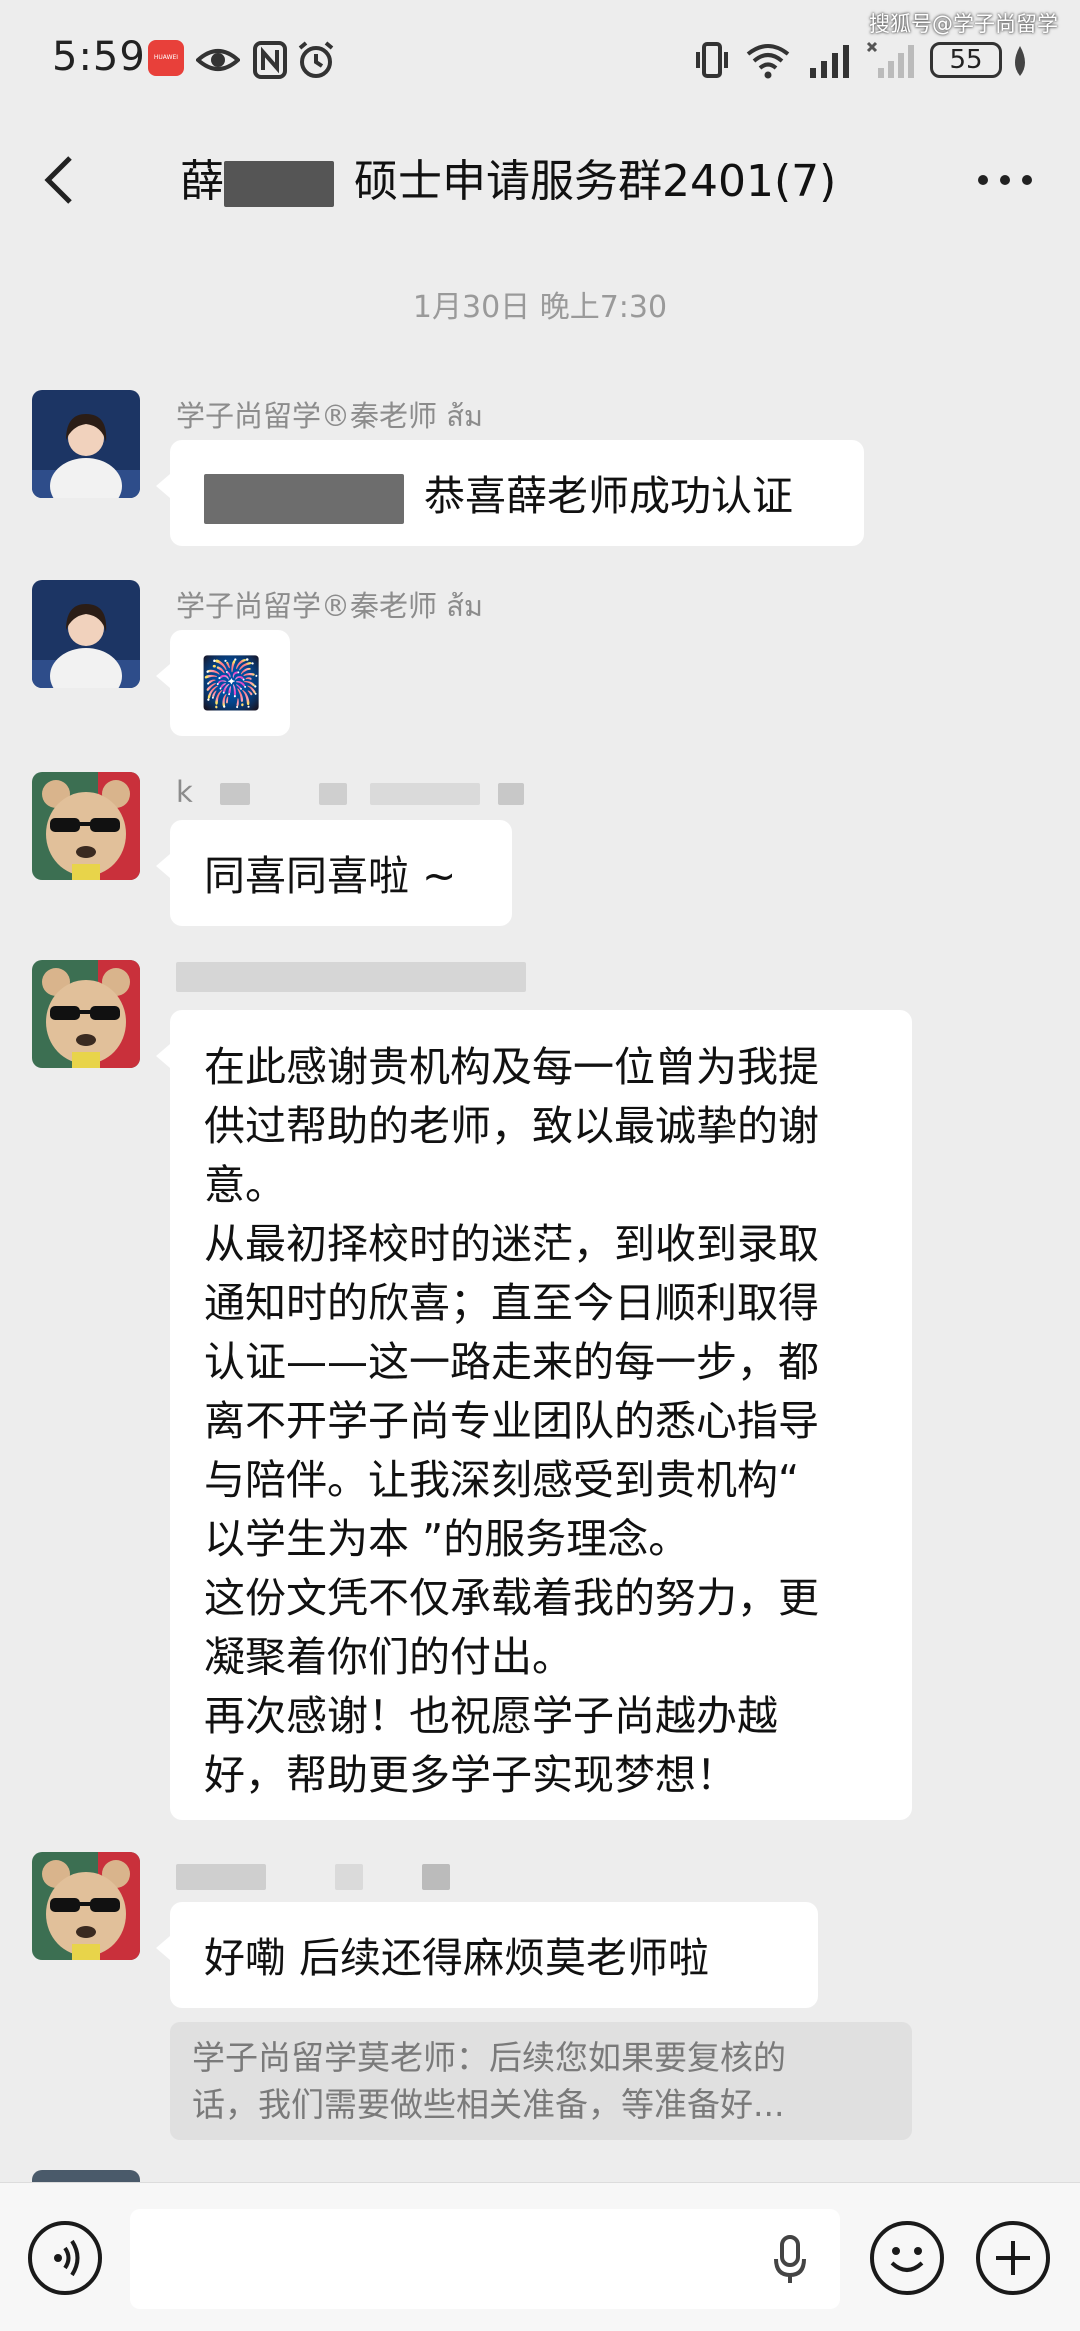 This screenshot has width=1080, height=2331. Describe the element at coordinates (270, 60) in the screenshot. I see `nfc-icon` at that location.